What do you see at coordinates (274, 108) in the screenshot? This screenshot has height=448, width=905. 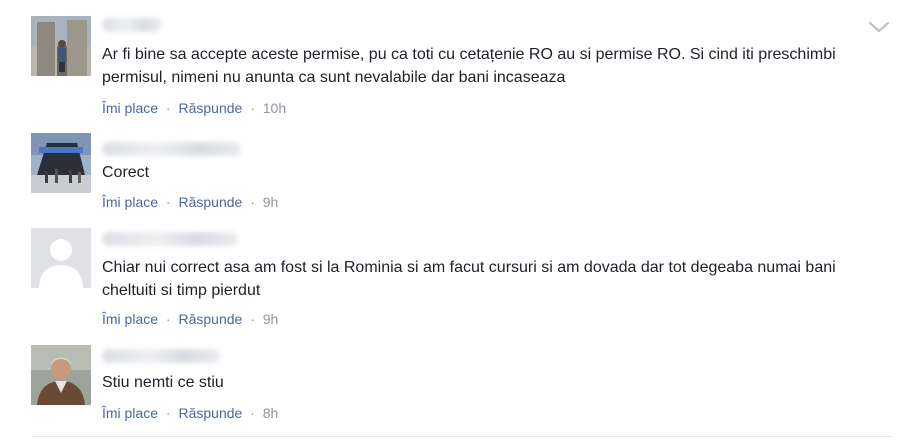 I see `timestamp: 10h` at bounding box center [274, 108].